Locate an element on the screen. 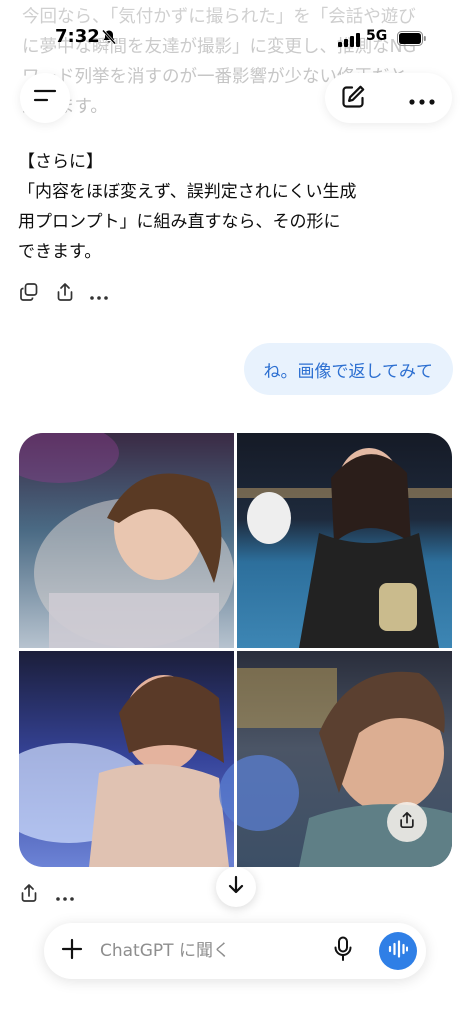  copy-icon is located at coordinates (29, 294).